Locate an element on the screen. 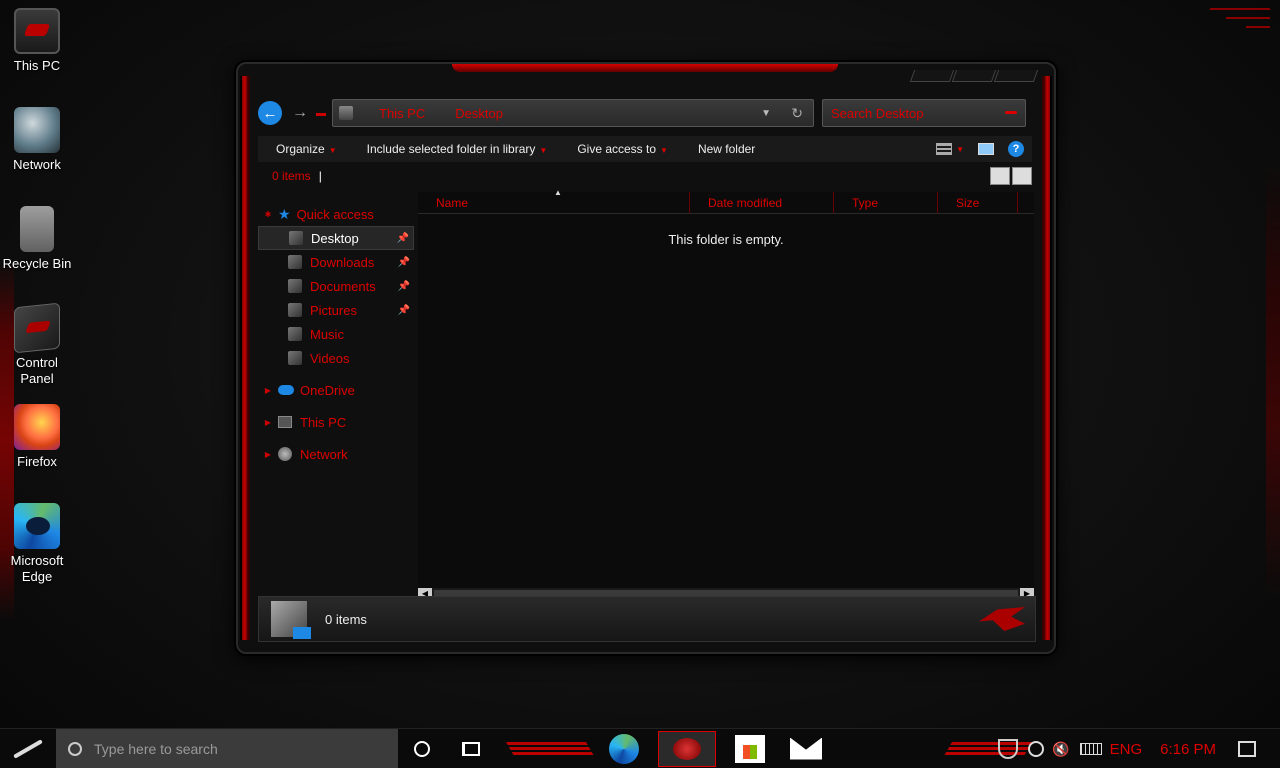  column-label: Name is located at coordinates (452, 202).